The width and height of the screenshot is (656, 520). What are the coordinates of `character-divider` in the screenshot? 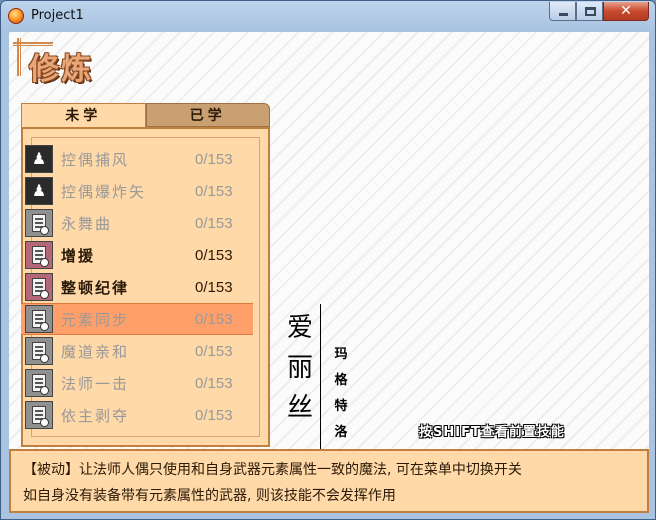 It's located at (320, 377).